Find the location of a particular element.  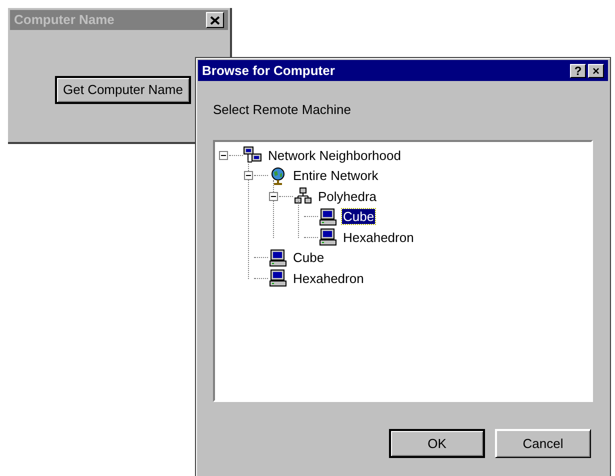

title-bar-button: ? is located at coordinates (578, 71).